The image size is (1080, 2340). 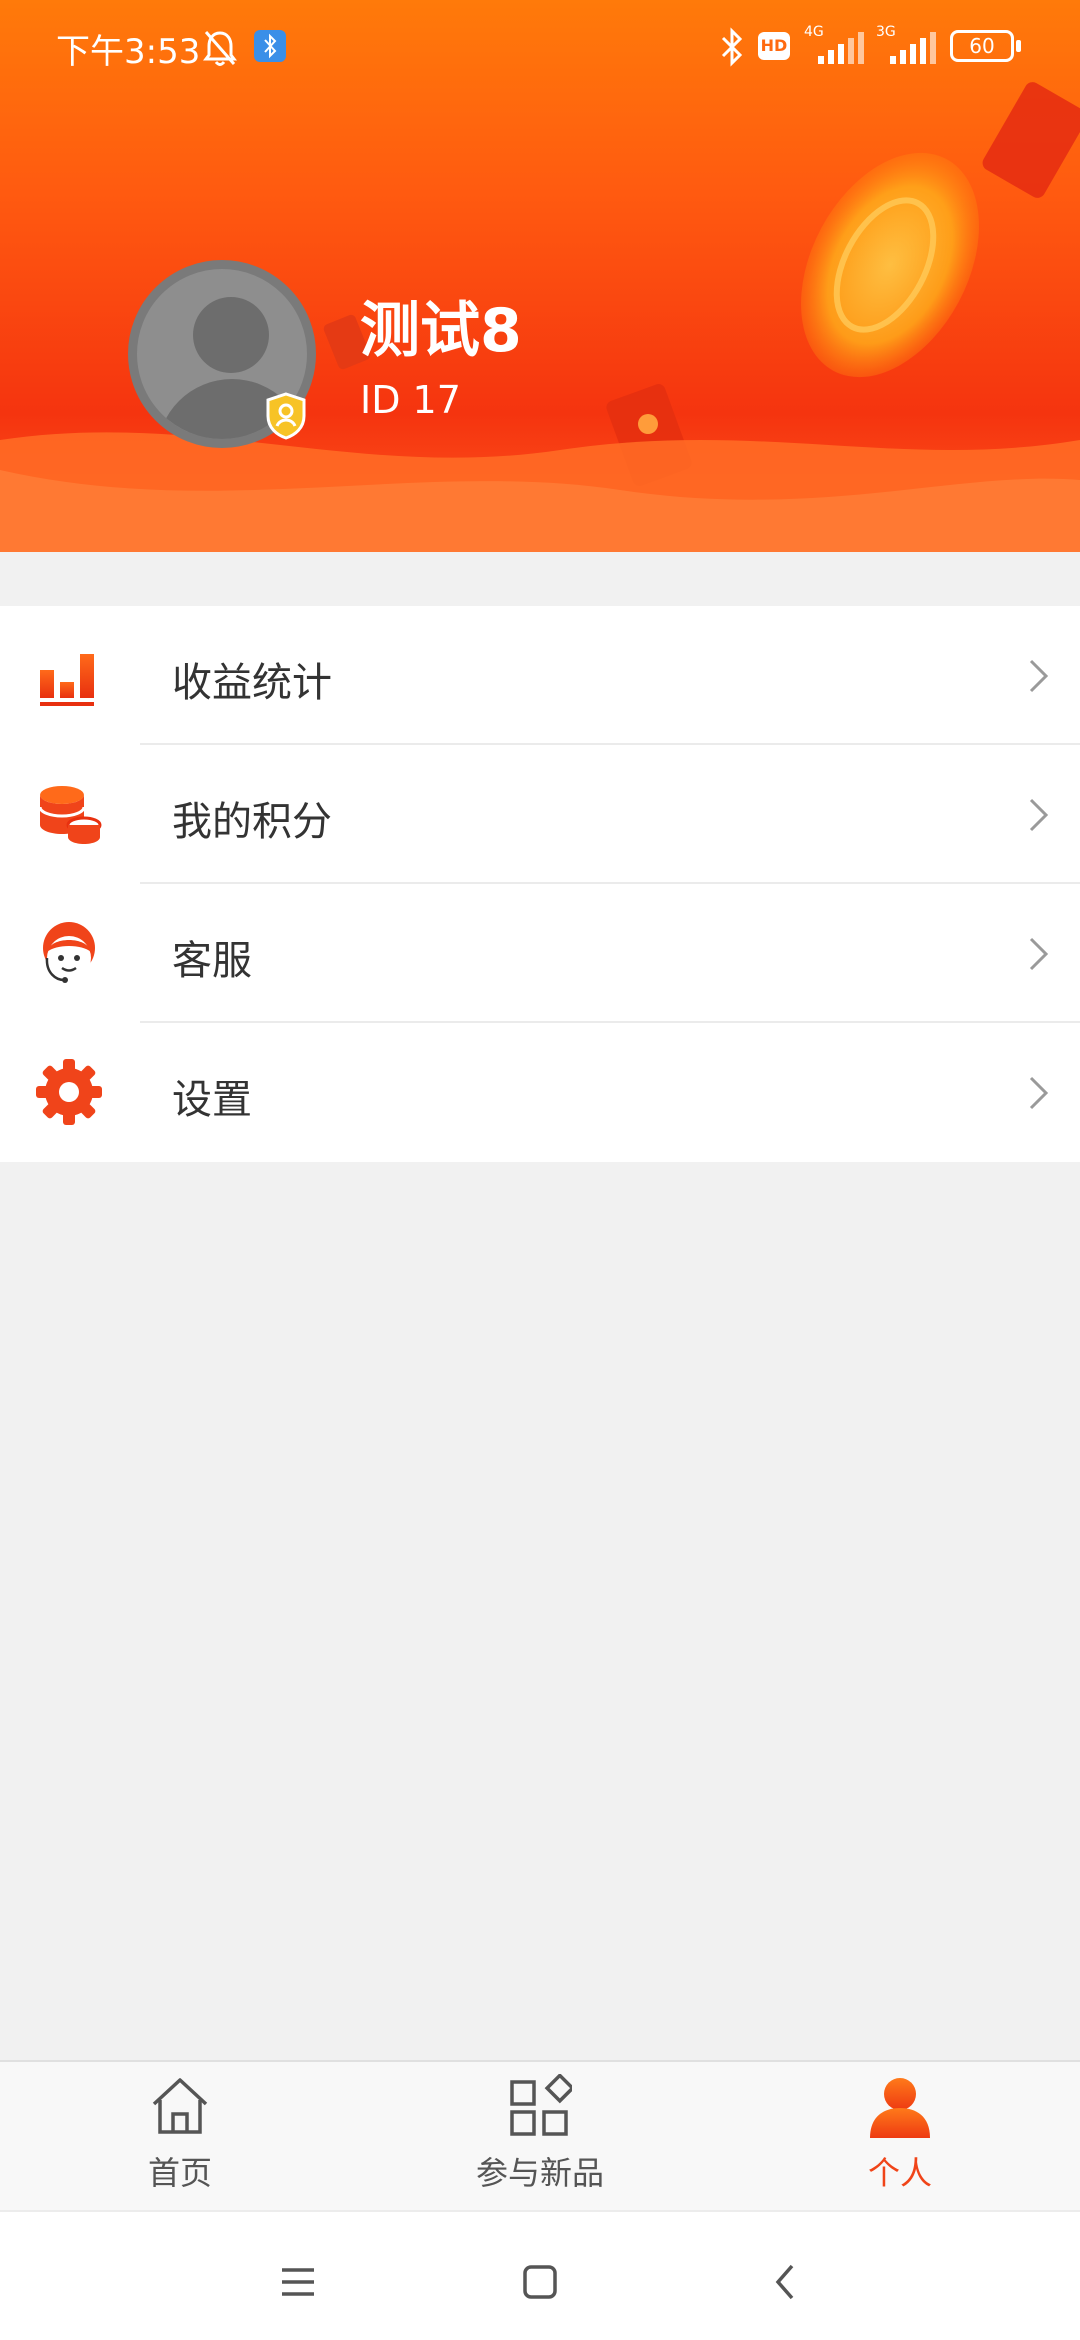 What do you see at coordinates (231, 335) in the screenshot?
I see `avatar-head` at bounding box center [231, 335].